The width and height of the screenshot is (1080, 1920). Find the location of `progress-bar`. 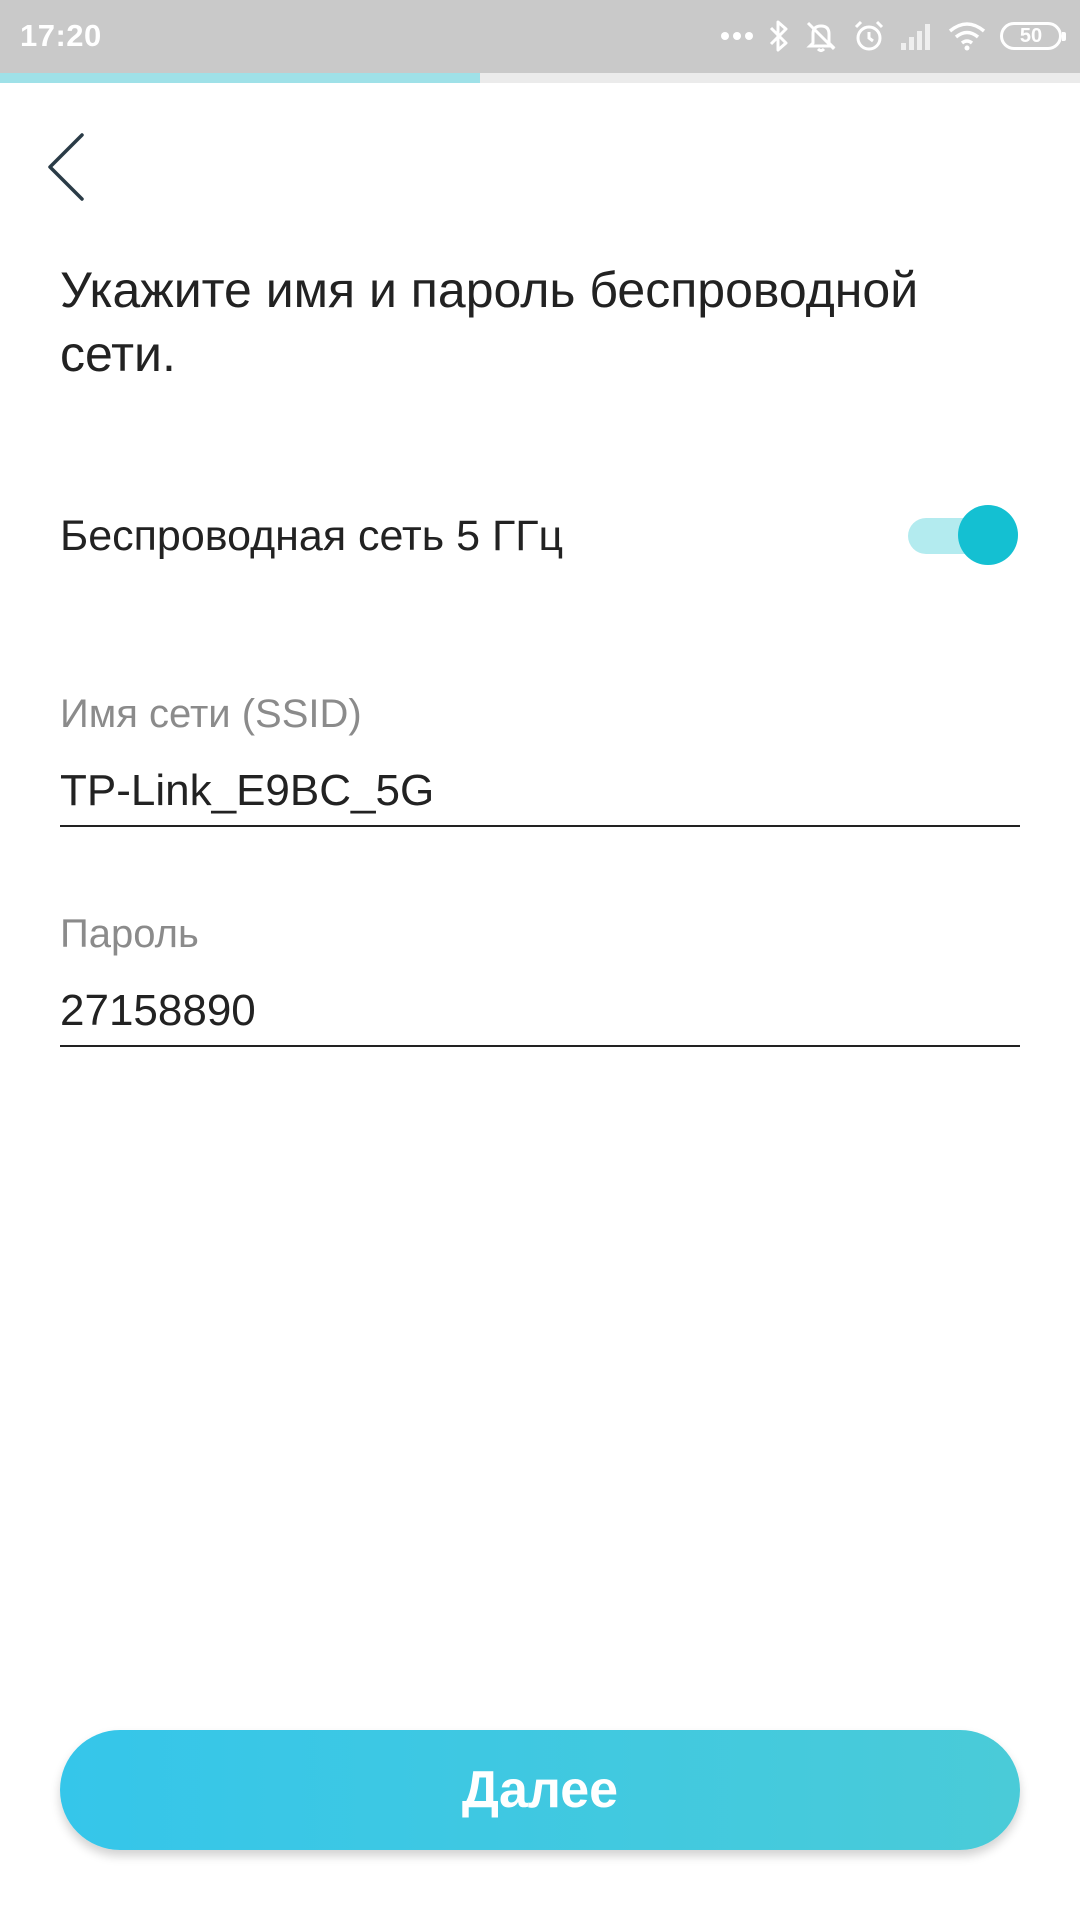

progress-bar is located at coordinates (540, 78).